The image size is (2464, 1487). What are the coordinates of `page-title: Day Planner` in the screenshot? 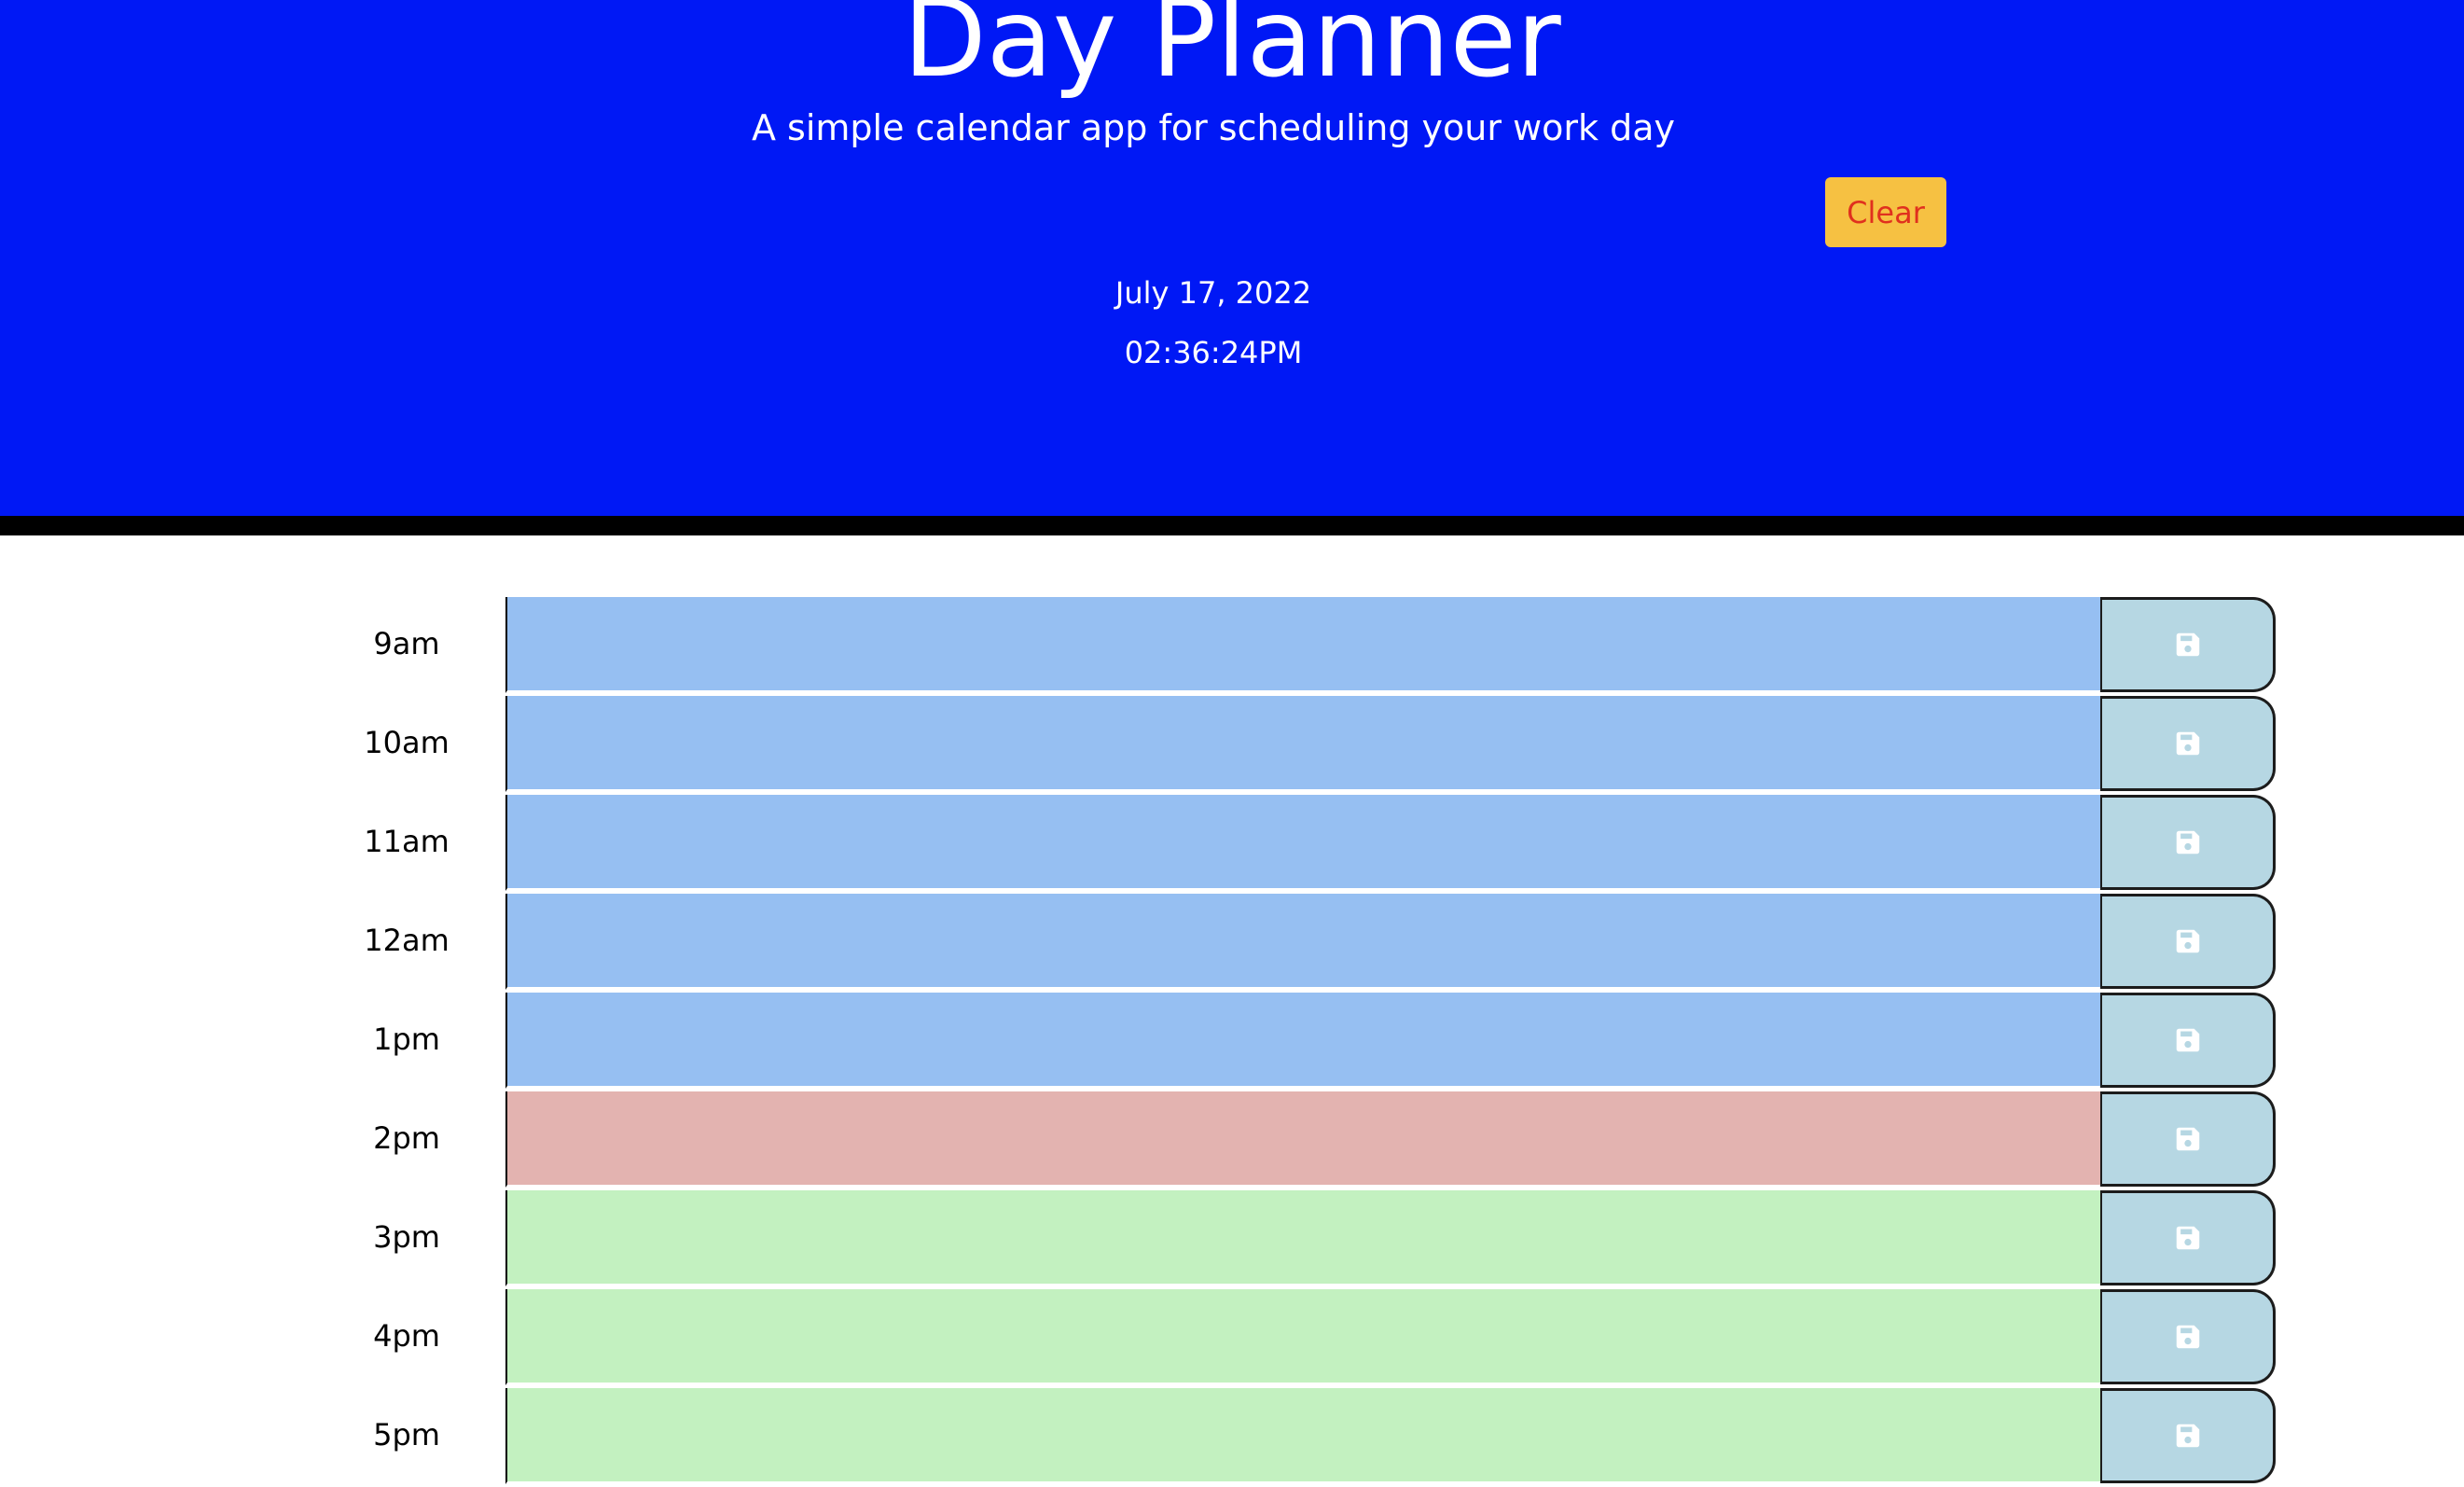 It's located at (1232, 51).